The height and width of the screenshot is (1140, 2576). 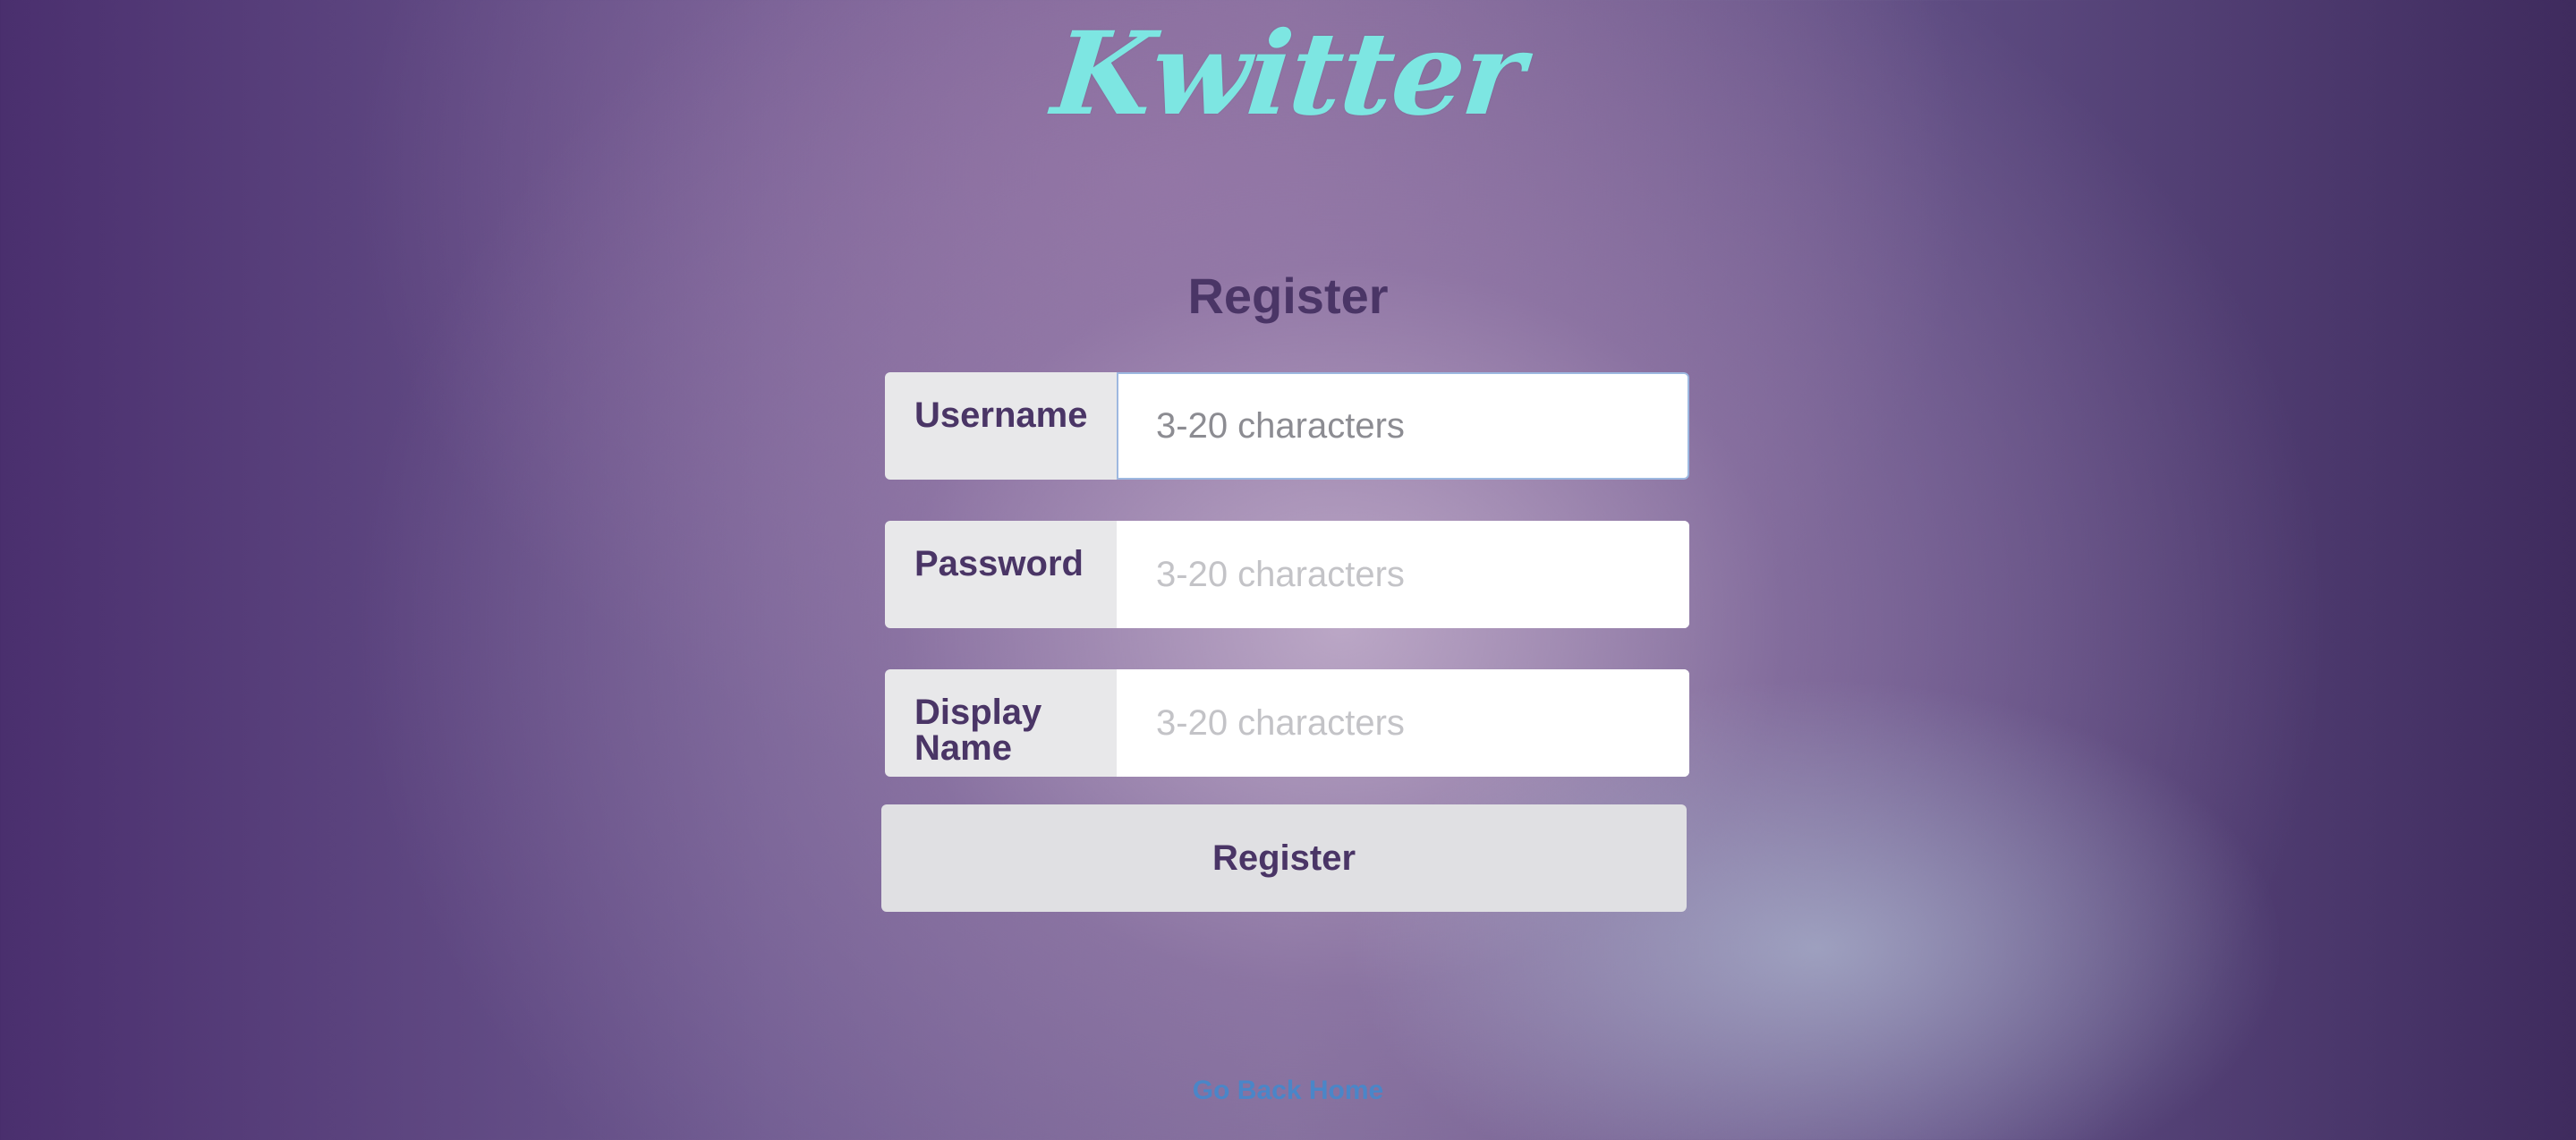 I want to click on username-field-group: Username, so click(x=1287, y=426).